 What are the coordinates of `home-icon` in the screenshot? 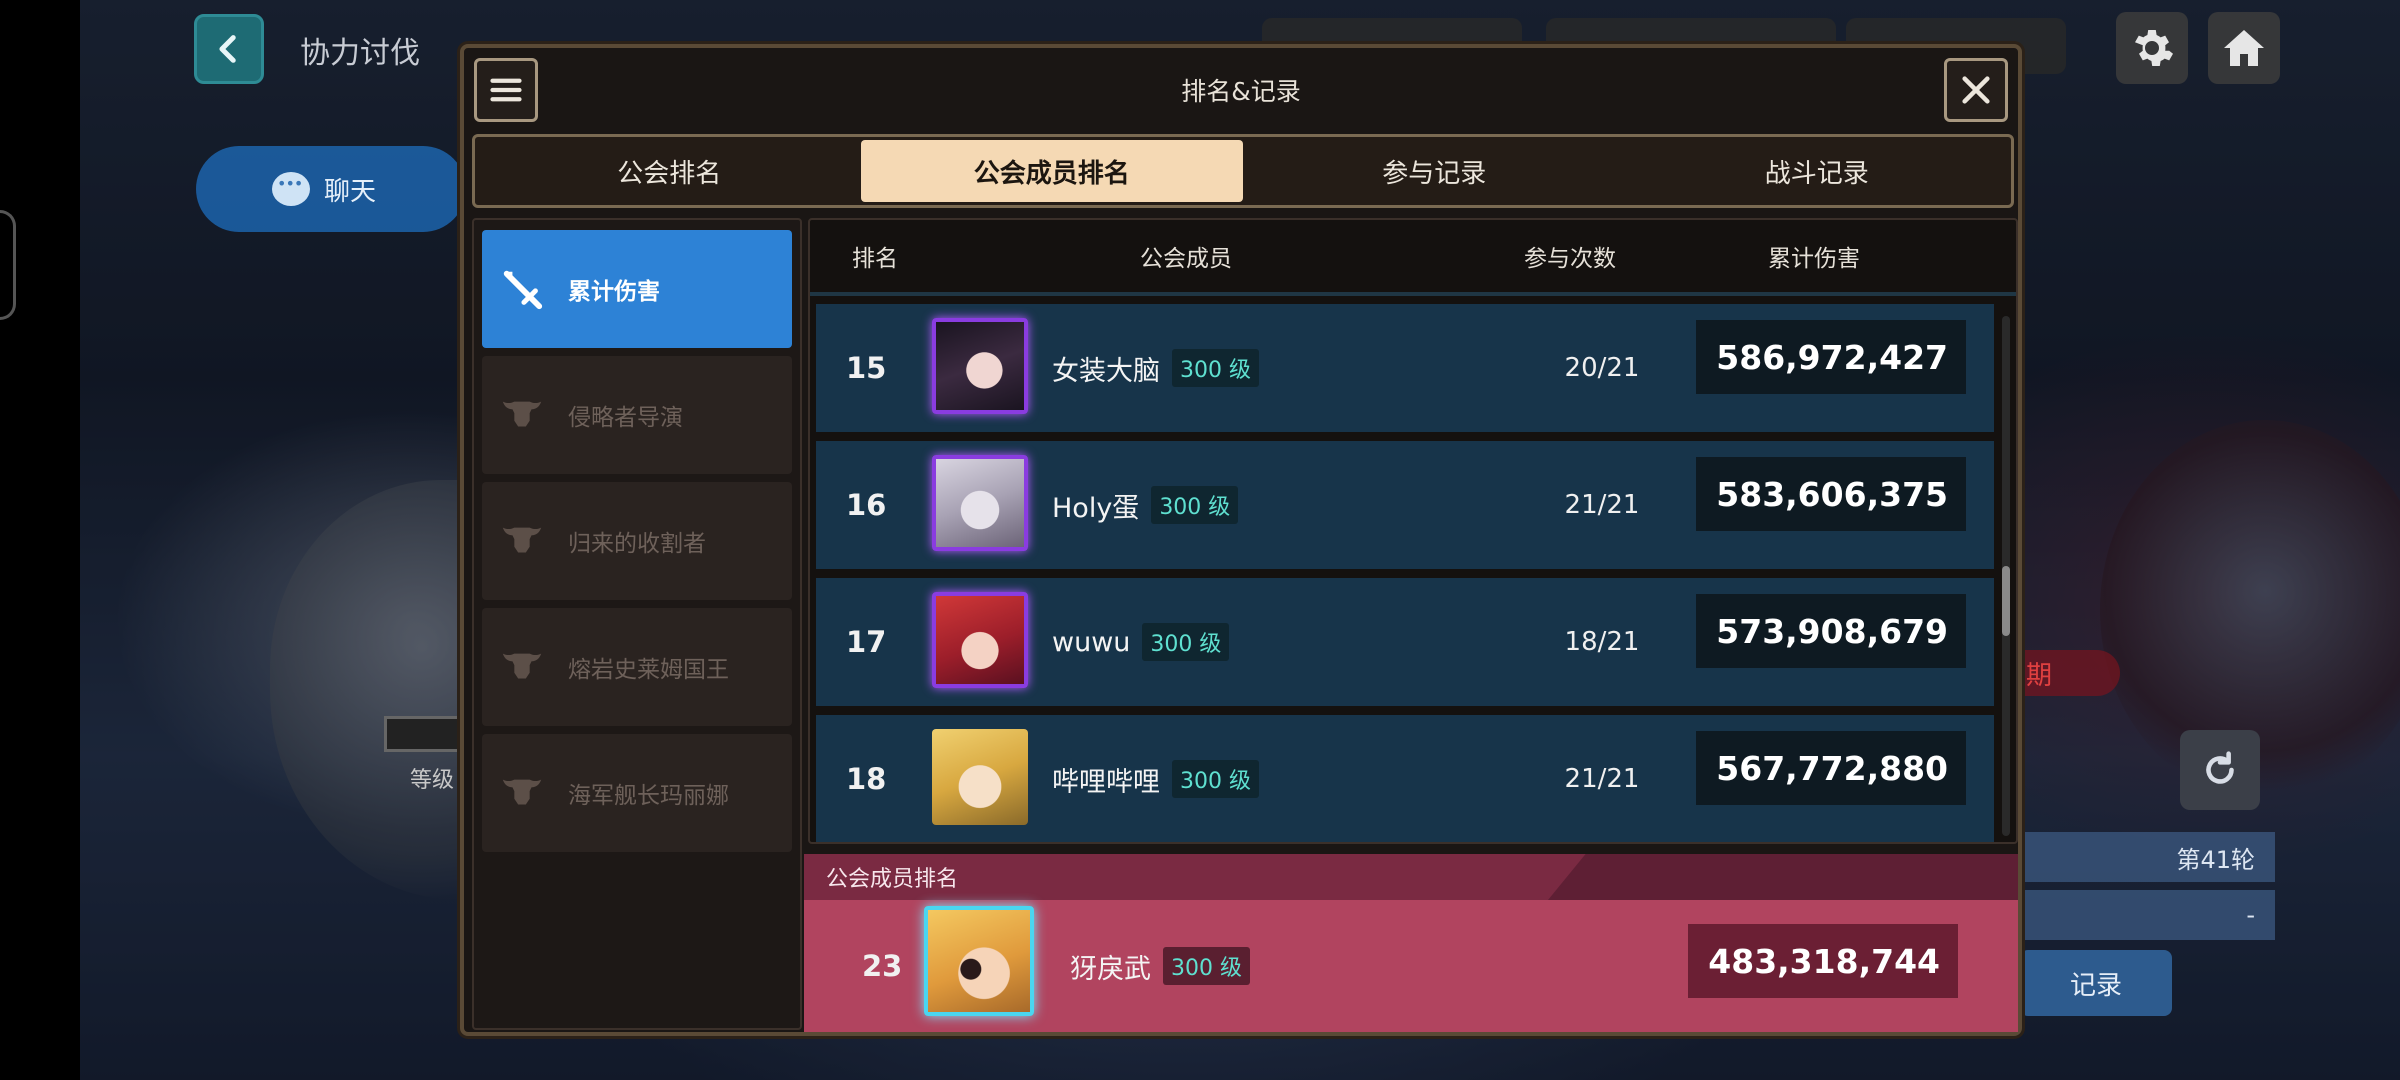 It's located at (2244, 48).